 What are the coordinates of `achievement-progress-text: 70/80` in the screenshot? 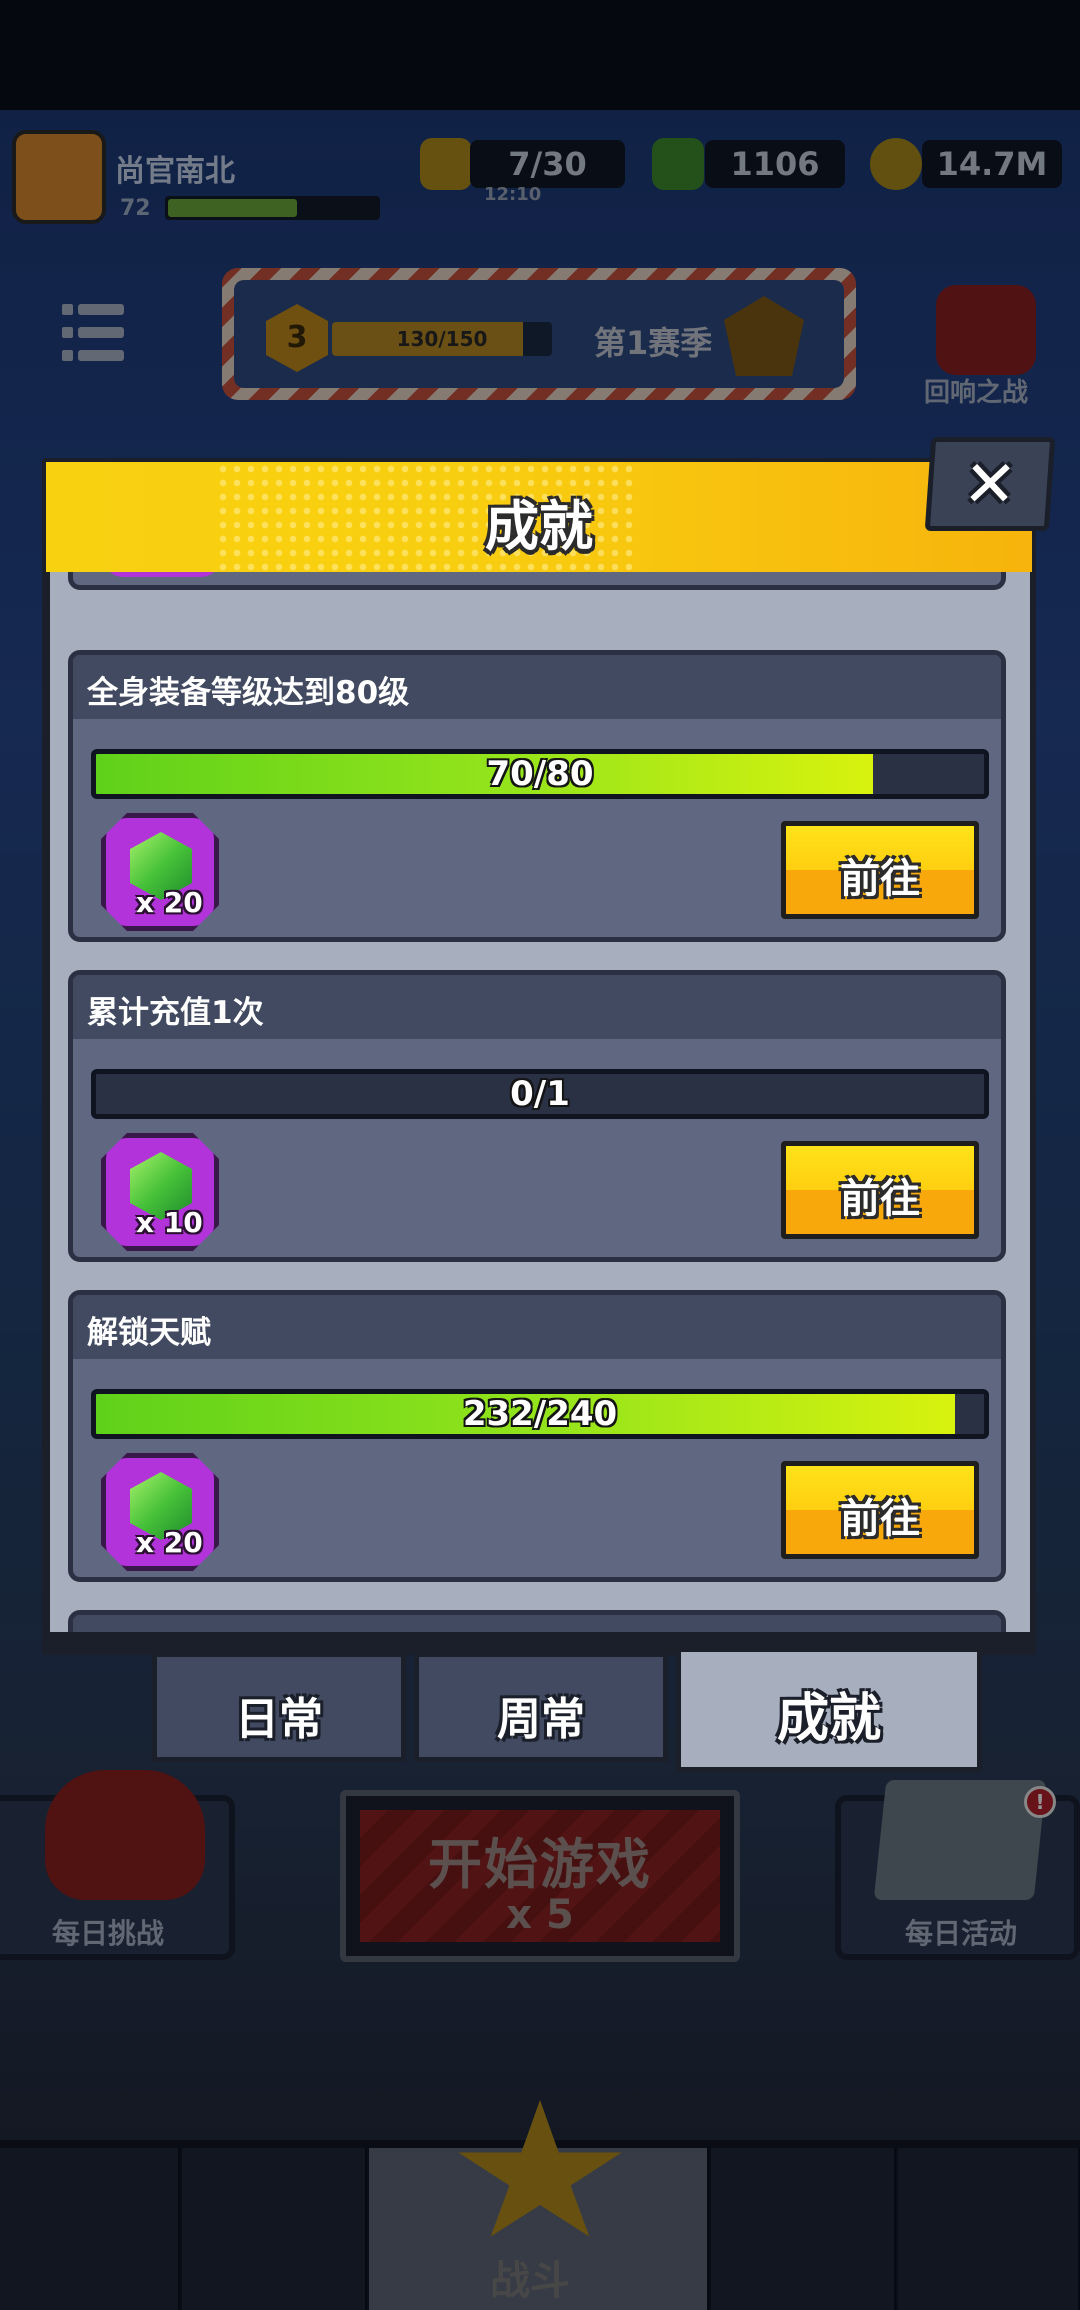 It's located at (540, 774).